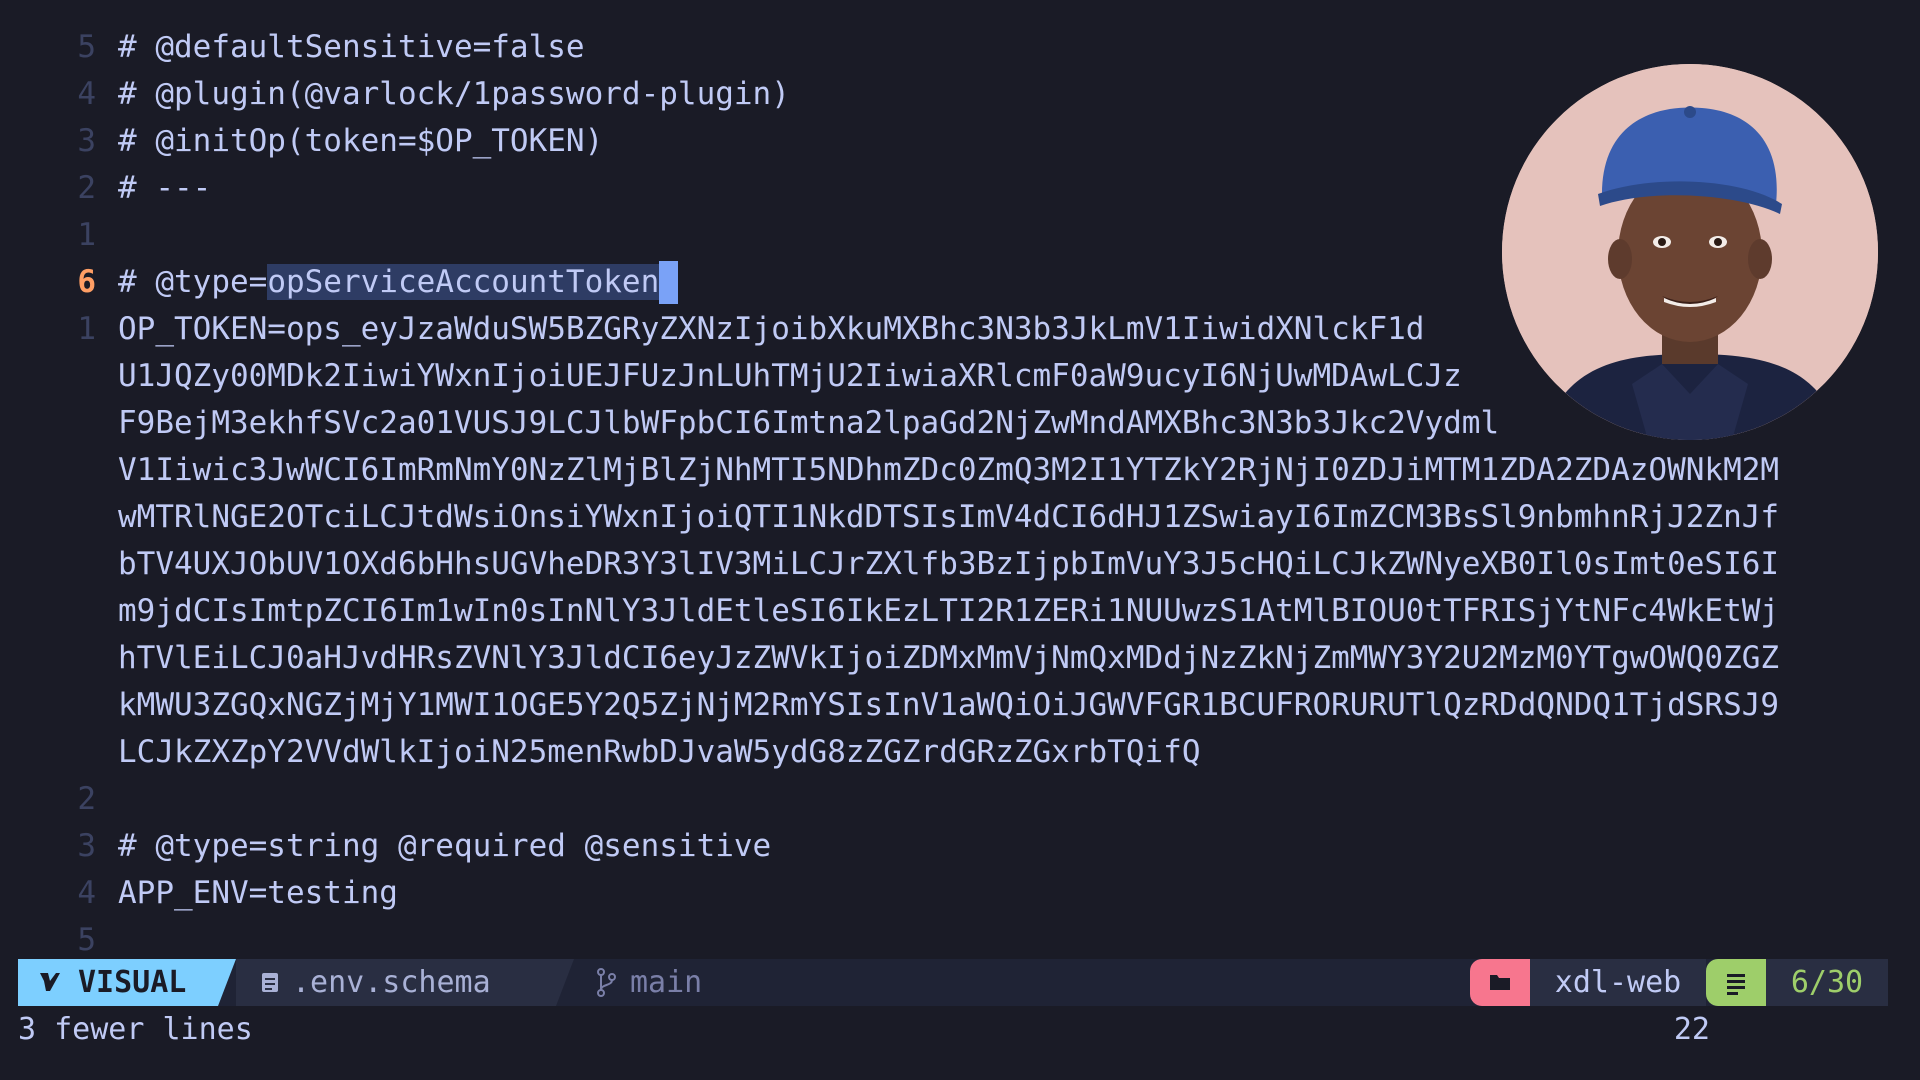 Image resolution: width=1920 pixels, height=1080 pixels. Describe the element at coordinates (445, 846) in the screenshot. I see `code-text: # @type=string @required @sensitive` at that location.